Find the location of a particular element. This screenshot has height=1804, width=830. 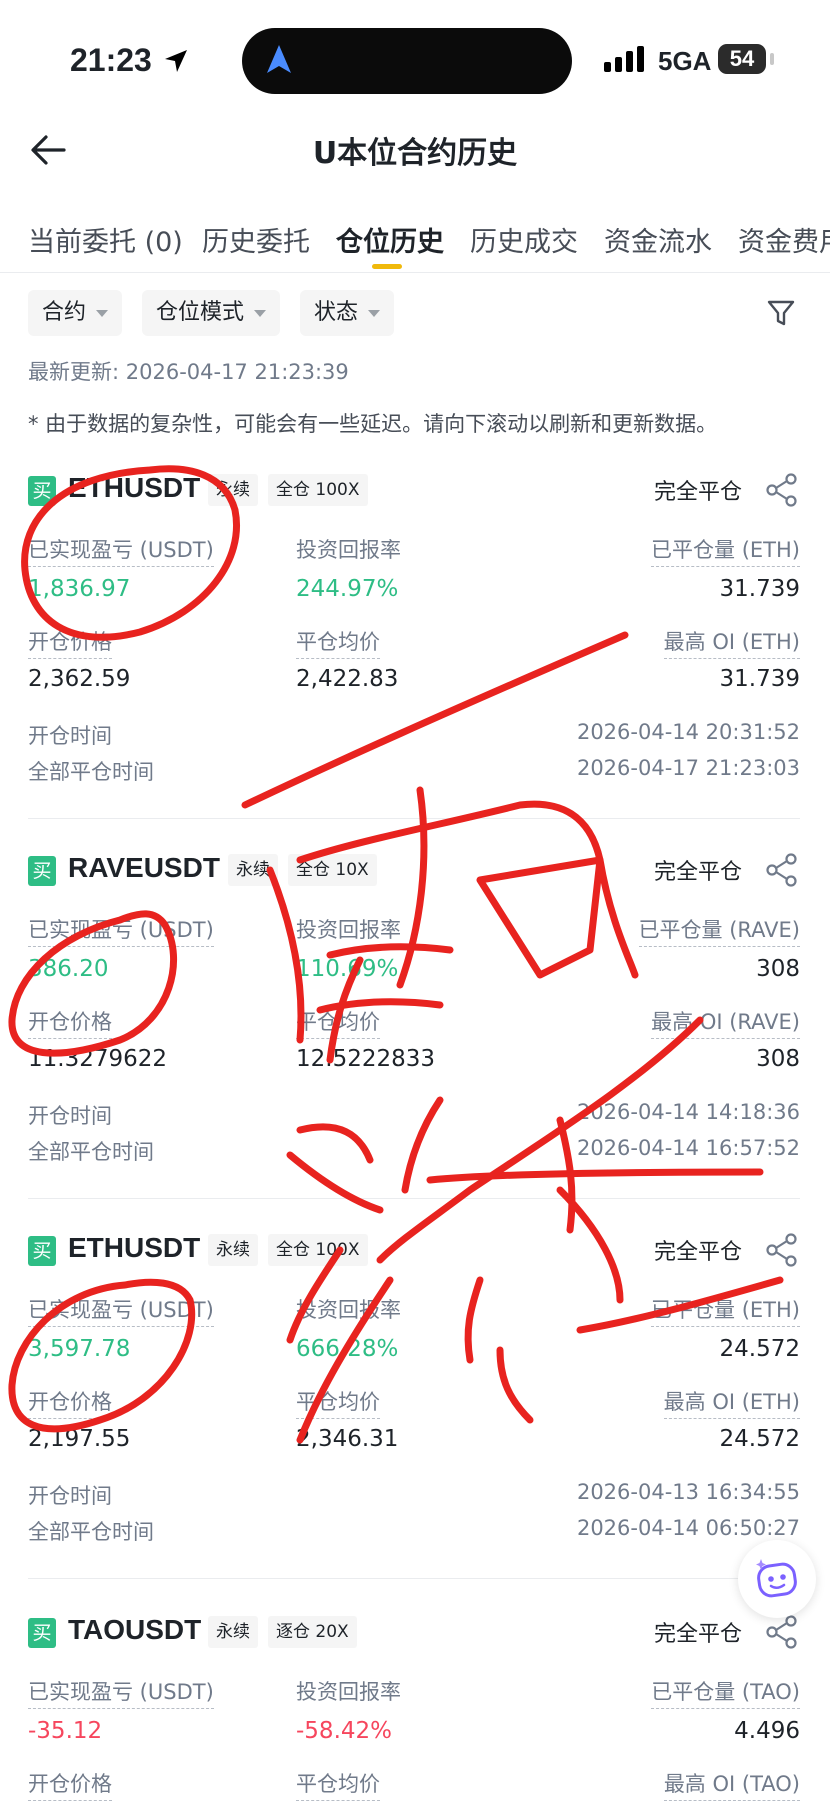

entry-price-value: 2,197.55 is located at coordinates (79, 1439).